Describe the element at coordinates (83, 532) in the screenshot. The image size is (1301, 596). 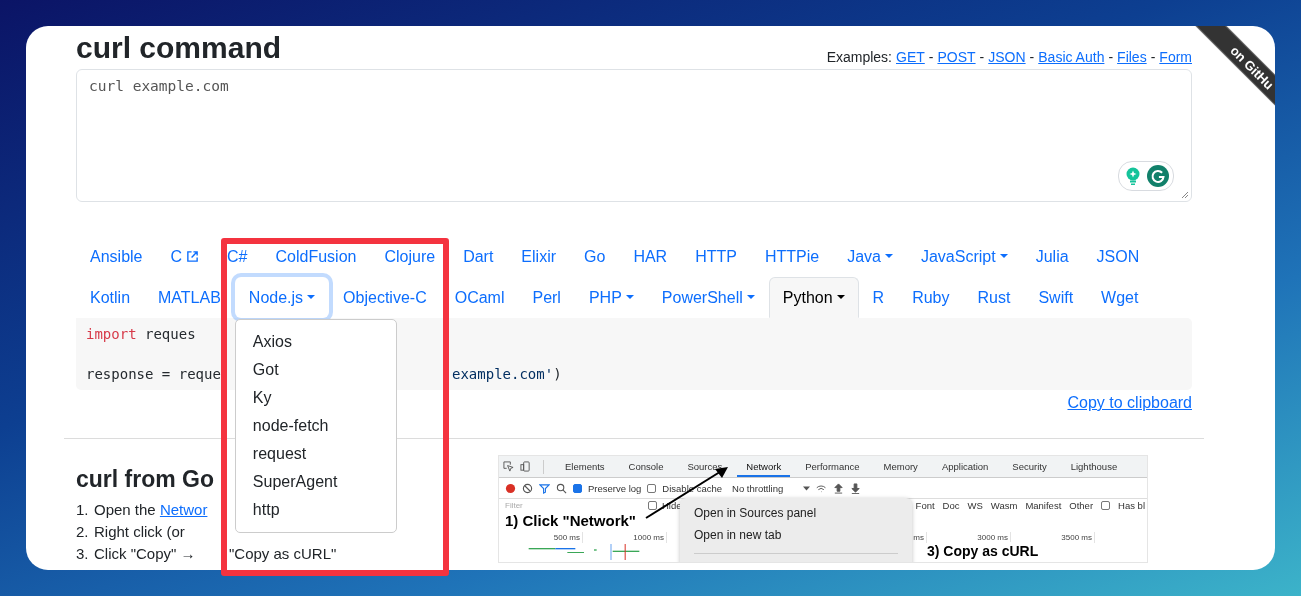
I see `step-number: 2.` at that location.